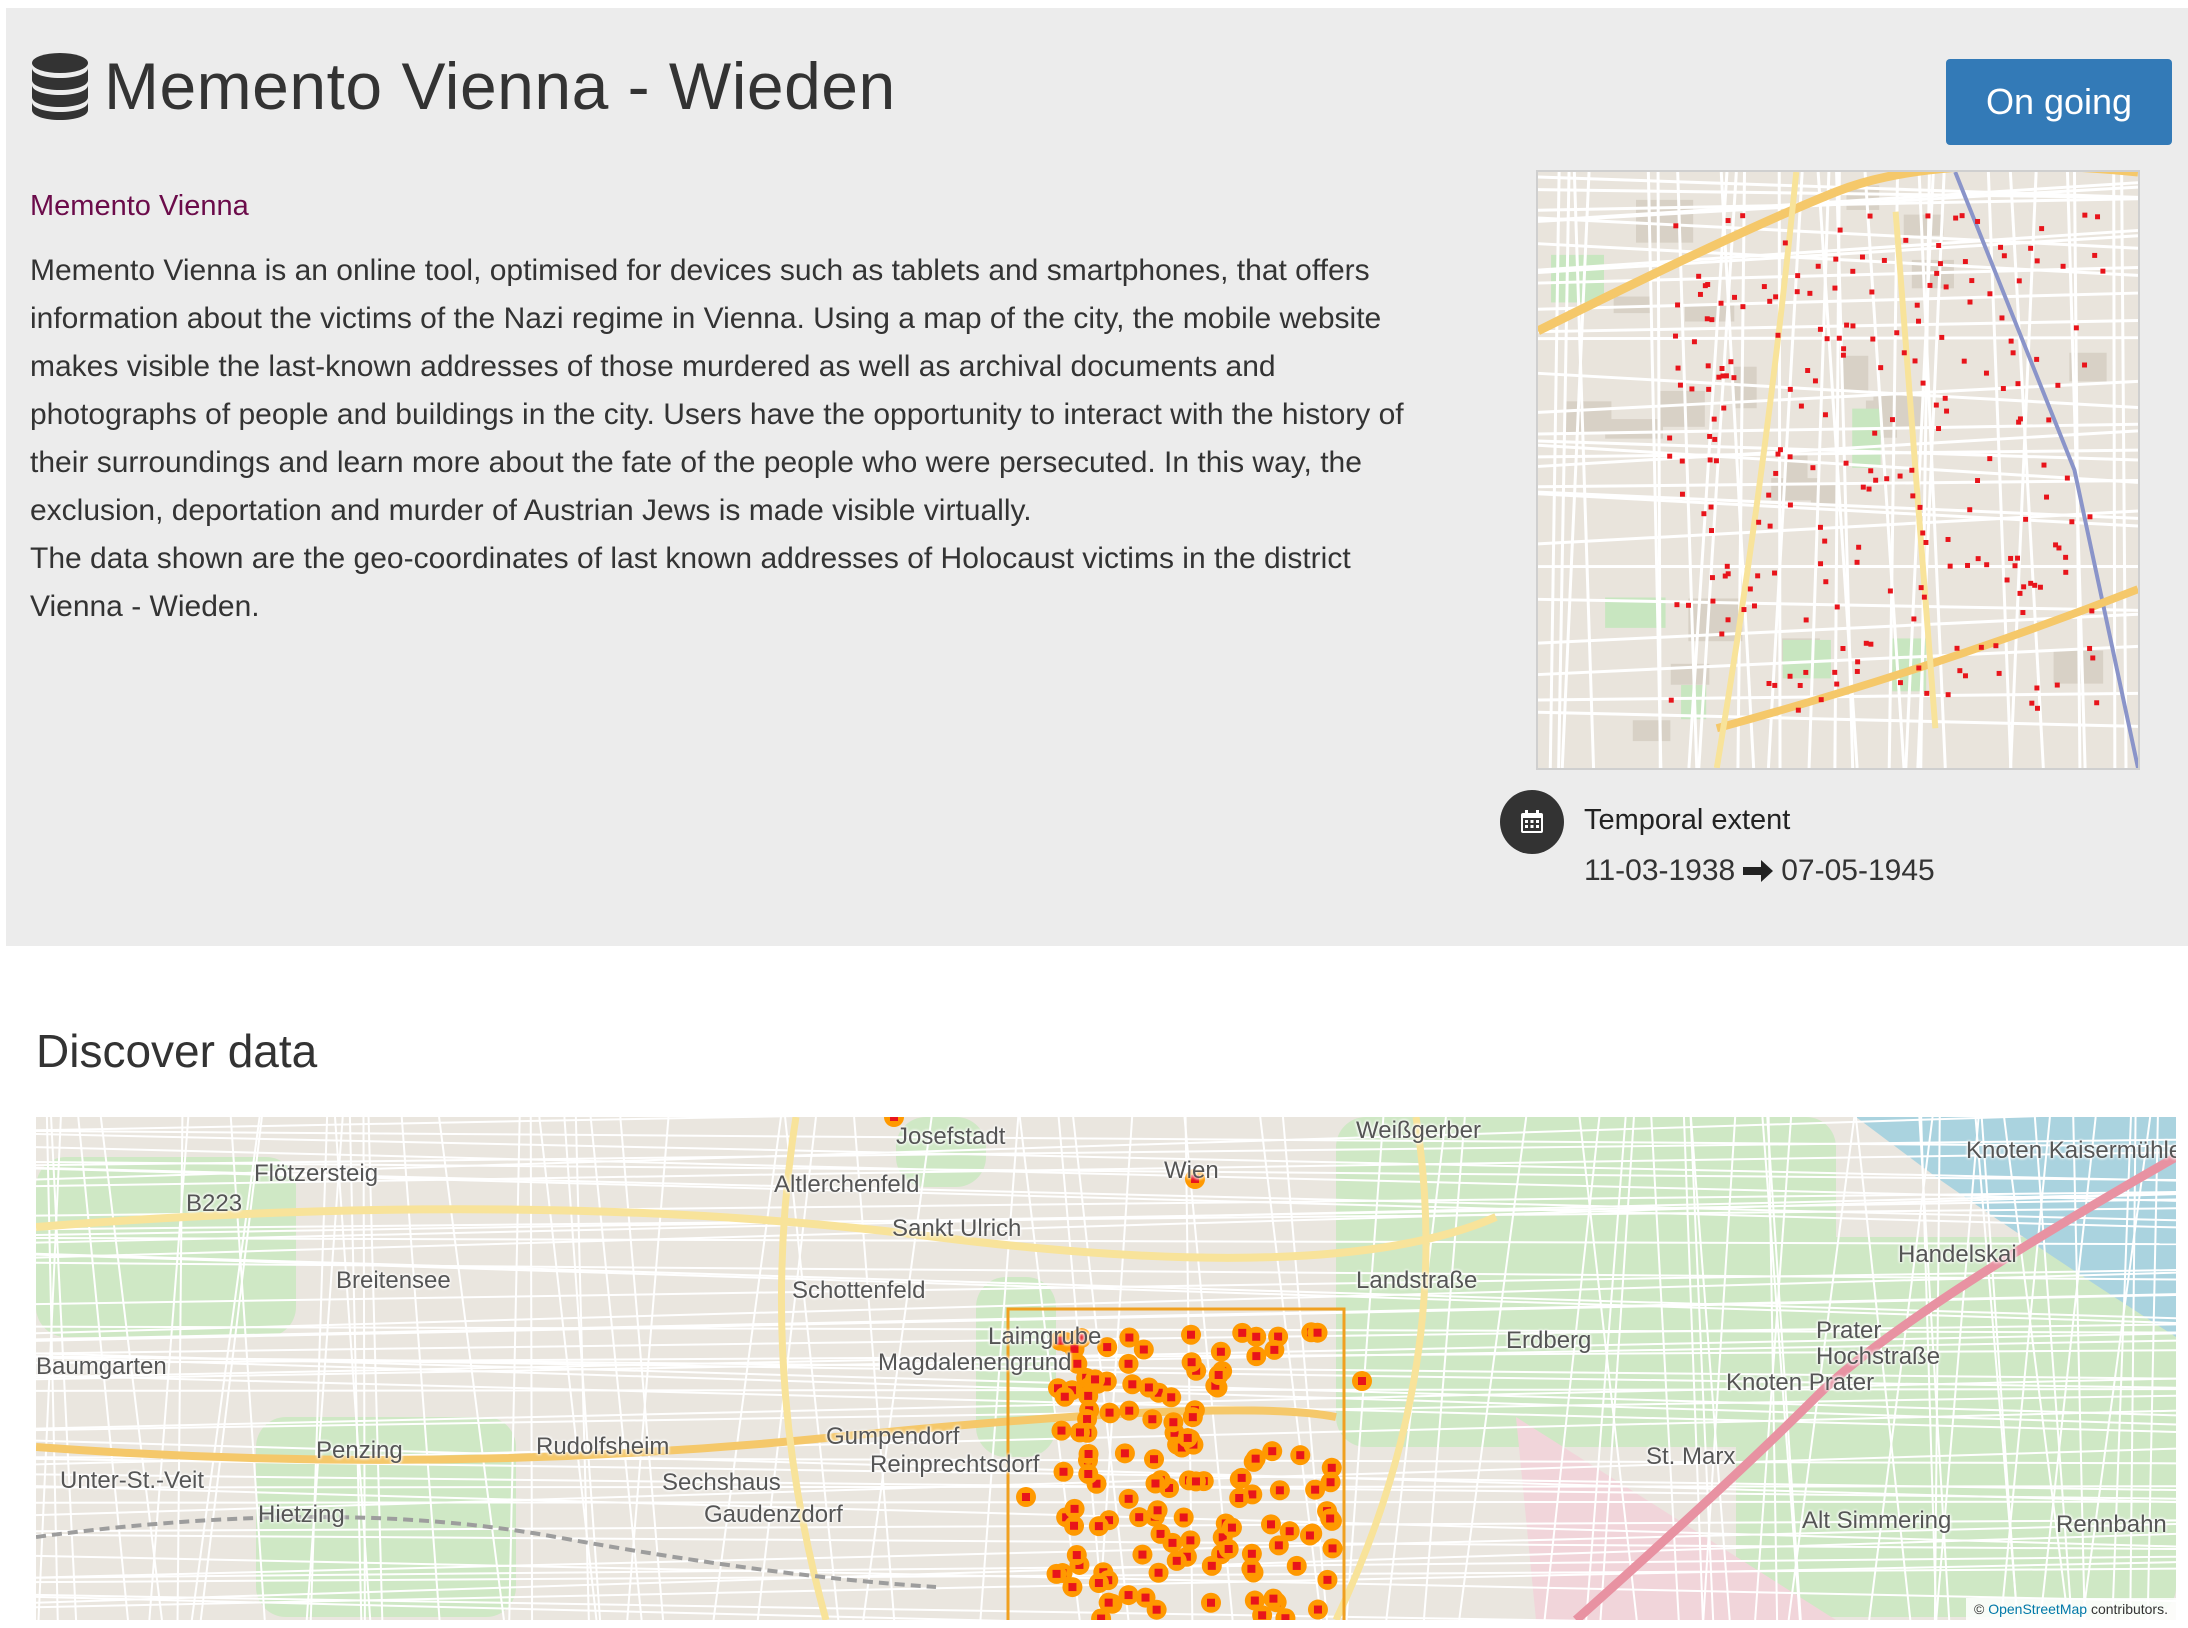 The height and width of the screenshot is (1628, 2188). What do you see at coordinates (2037, 1609) in the screenshot?
I see `openstreetmap-link: OpenStreetMap` at bounding box center [2037, 1609].